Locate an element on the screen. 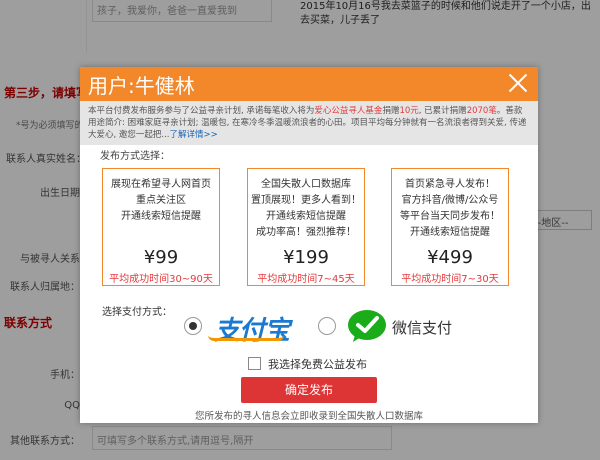  notice-count: 2070笔 is located at coordinates (481, 111).